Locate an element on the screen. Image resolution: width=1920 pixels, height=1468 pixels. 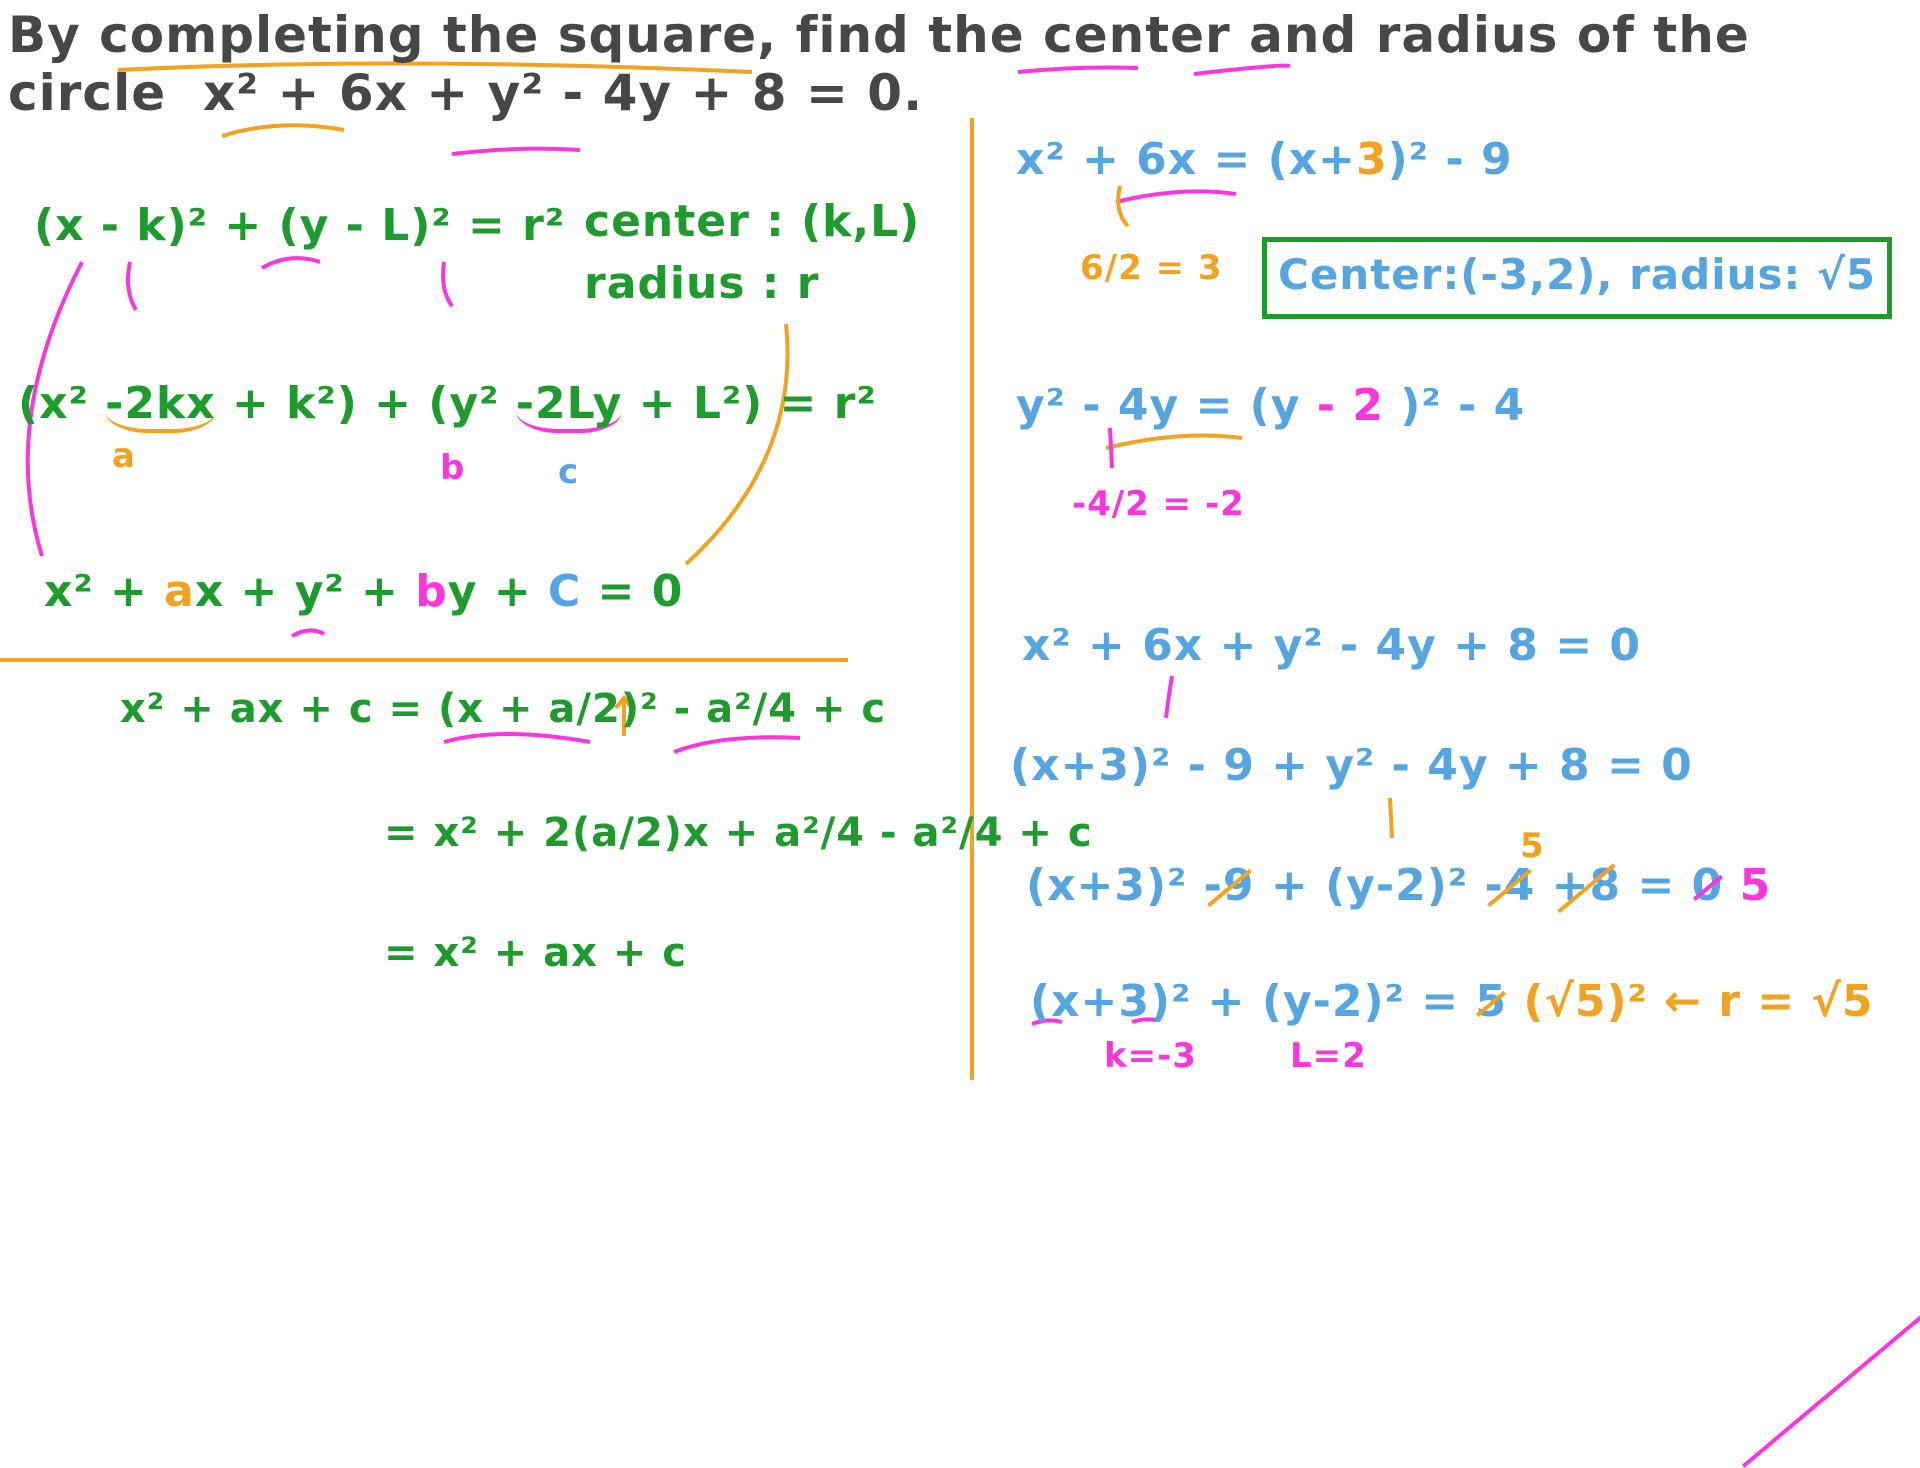
expanded-part: ) + (y² is located at coordinates (426, 403).